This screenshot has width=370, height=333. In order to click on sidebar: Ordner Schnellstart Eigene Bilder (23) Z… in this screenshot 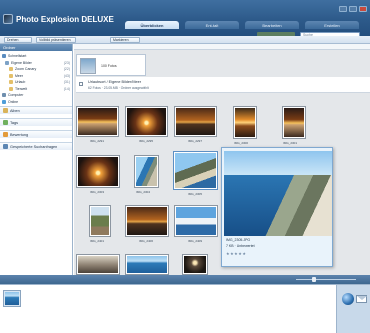, I will do `click(36, 159)`.